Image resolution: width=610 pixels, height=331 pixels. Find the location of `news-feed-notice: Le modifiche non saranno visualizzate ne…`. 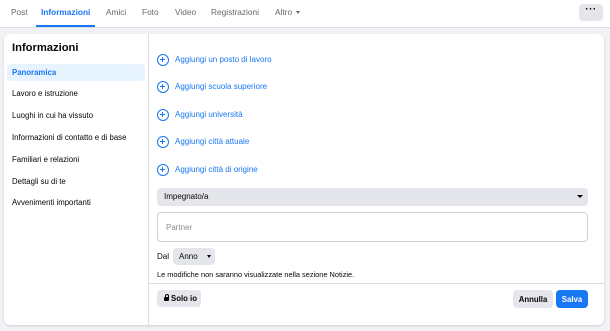

news-feed-notice: Le modifiche non saranno visualizzate ne… is located at coordinates (256, 274).